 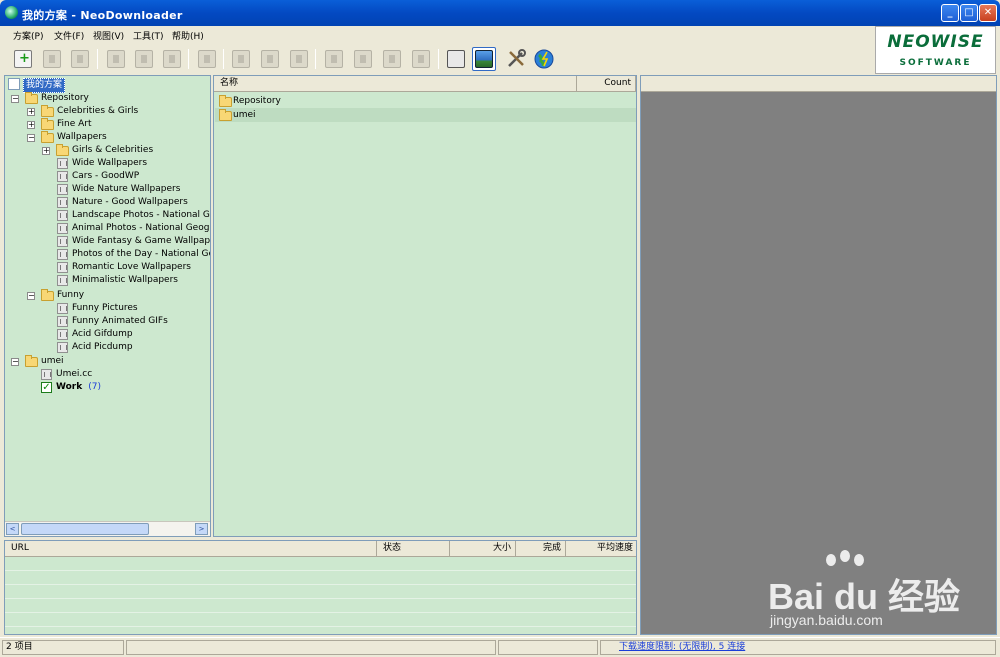 I want to click on stop-icon, so click(x=172, y=59).